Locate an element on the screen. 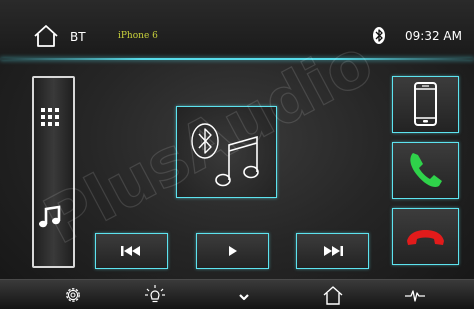 The width and height of the screenshot is (474, 309). brightness-button is located at coordinates (155, 295).